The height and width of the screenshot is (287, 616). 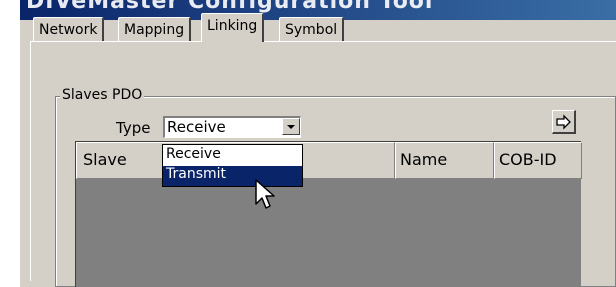 I want to click on tab-mapping-label: Mapping, so click(x=154, y=30).